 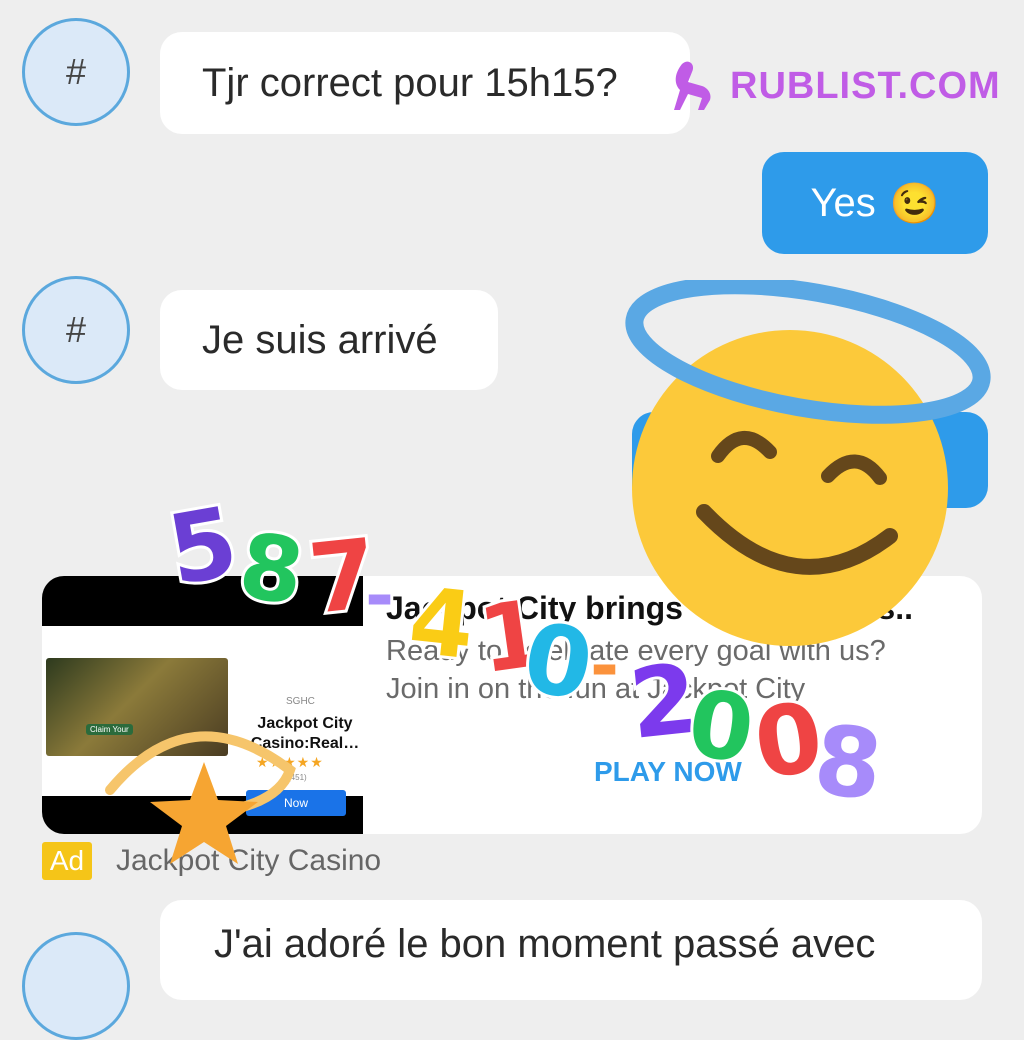 I want to click on message-text: J'ai adoré le bon moment passé avec, so click(x=545, y=944).